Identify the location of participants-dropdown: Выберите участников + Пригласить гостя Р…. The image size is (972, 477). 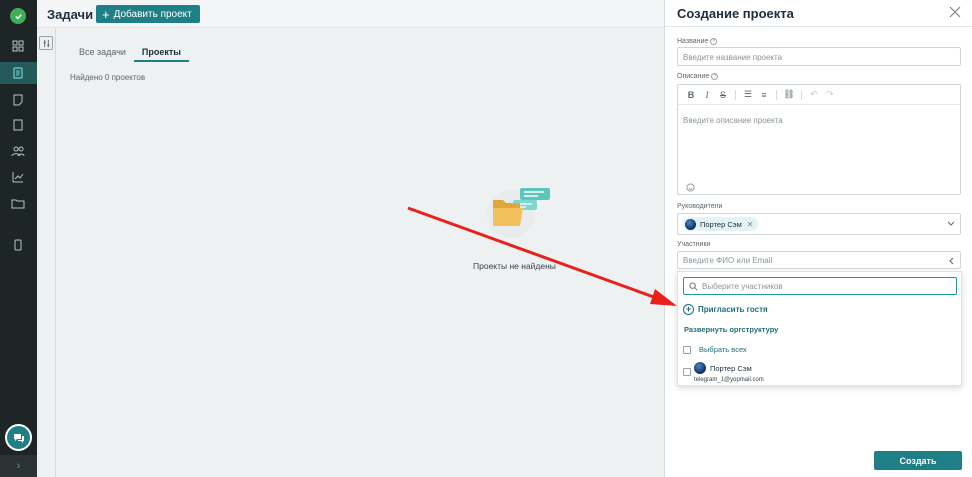
(819, 328).